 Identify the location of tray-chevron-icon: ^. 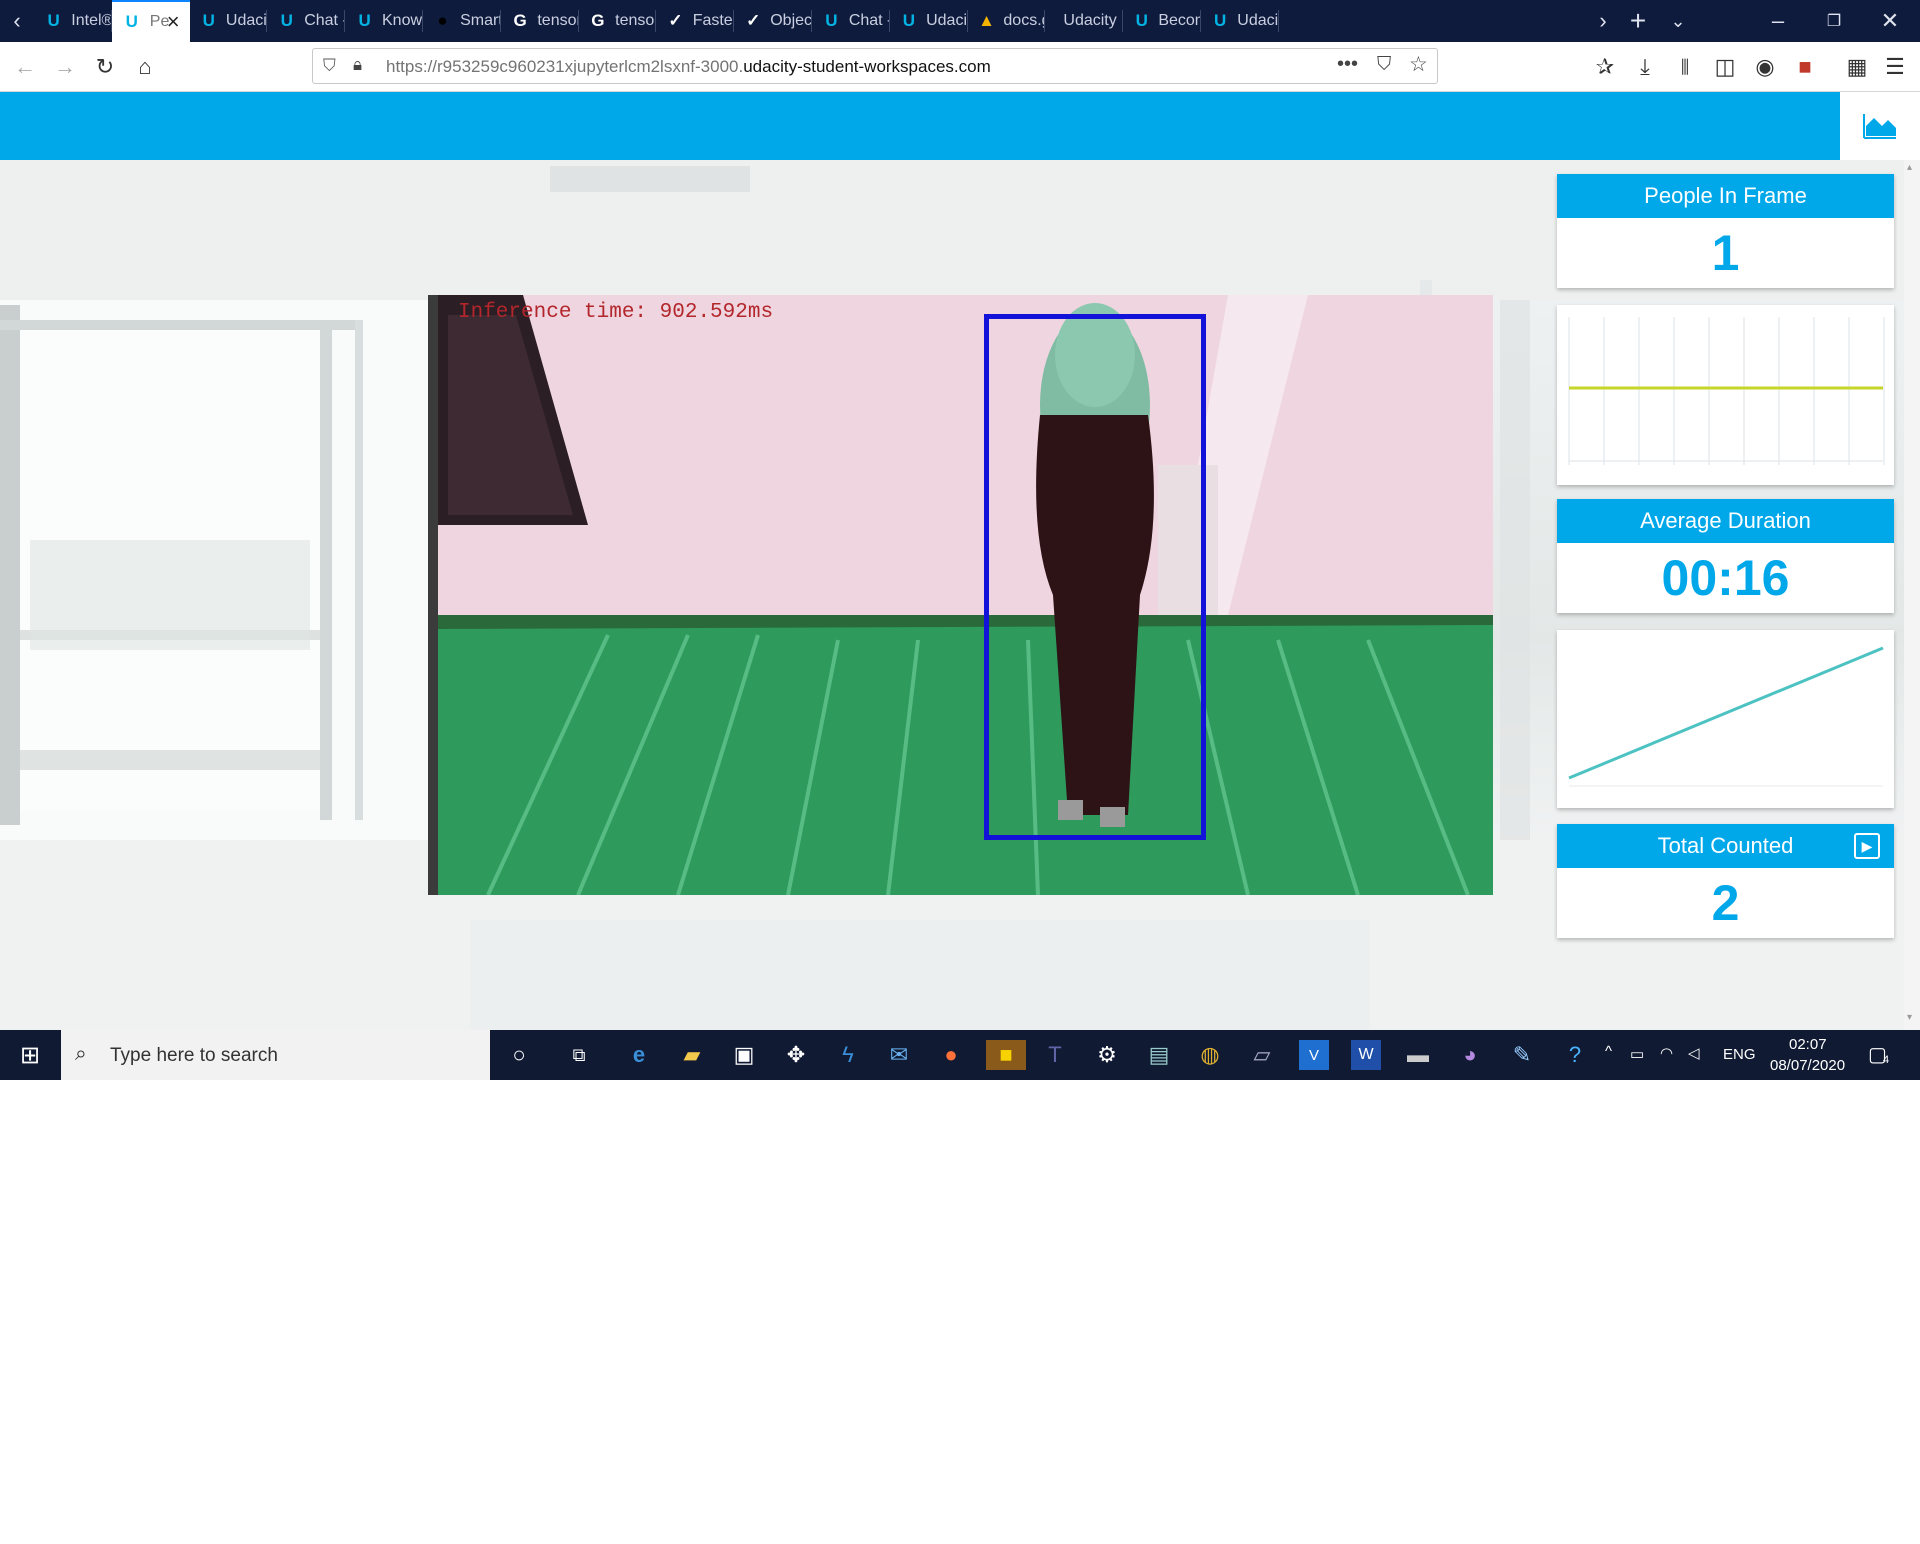
(1608, 1051).